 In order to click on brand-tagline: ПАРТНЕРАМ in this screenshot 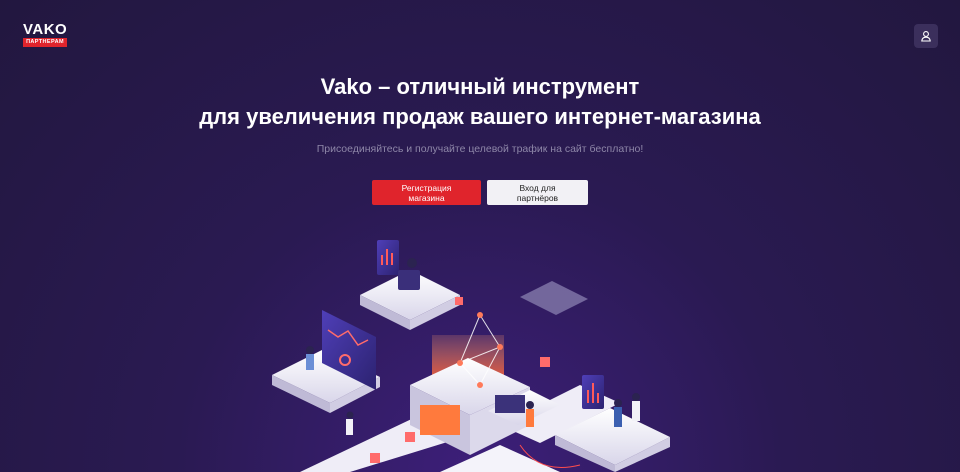, I will do `click(45, 42)`.